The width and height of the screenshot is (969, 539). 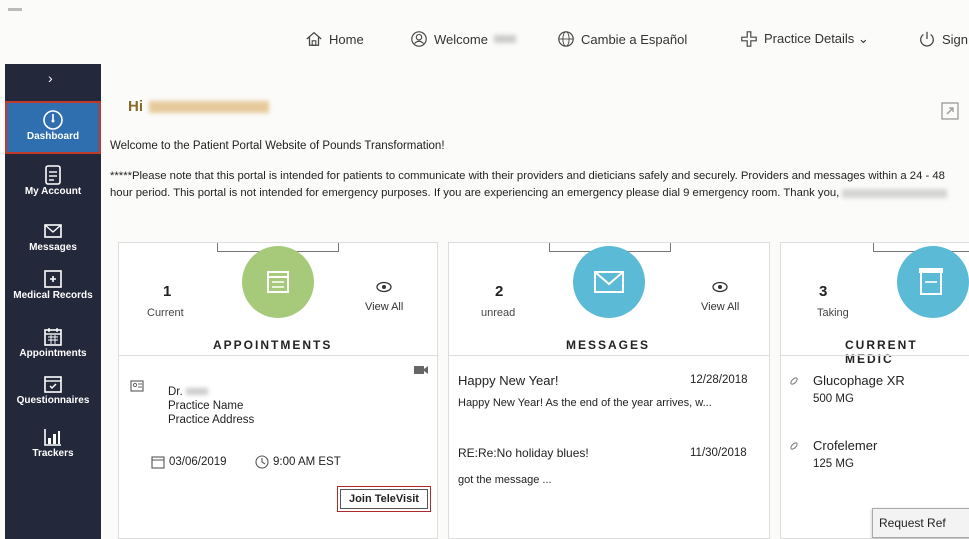 I want to click on calendar-small-icon, so click(x=158, y=462).